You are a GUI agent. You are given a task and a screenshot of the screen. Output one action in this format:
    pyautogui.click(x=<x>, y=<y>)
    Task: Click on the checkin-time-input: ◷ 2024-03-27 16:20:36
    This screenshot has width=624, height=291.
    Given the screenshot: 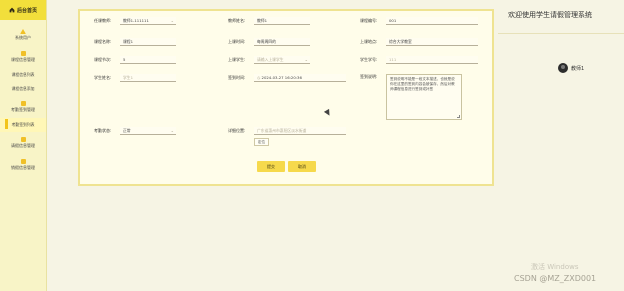 What is the action you would take?
    pyautogui.click(x=300, y=78)
    